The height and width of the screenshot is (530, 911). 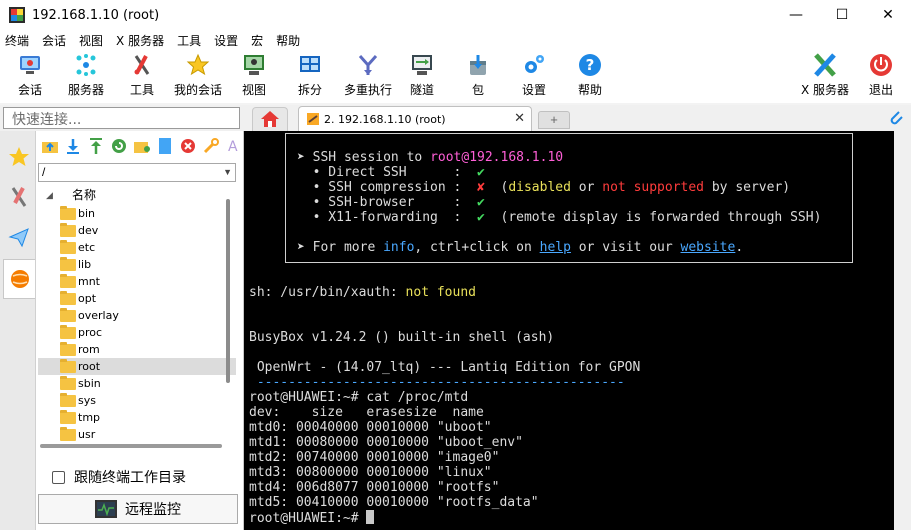 I want to click on view-icon, so click(x=254, y=65).